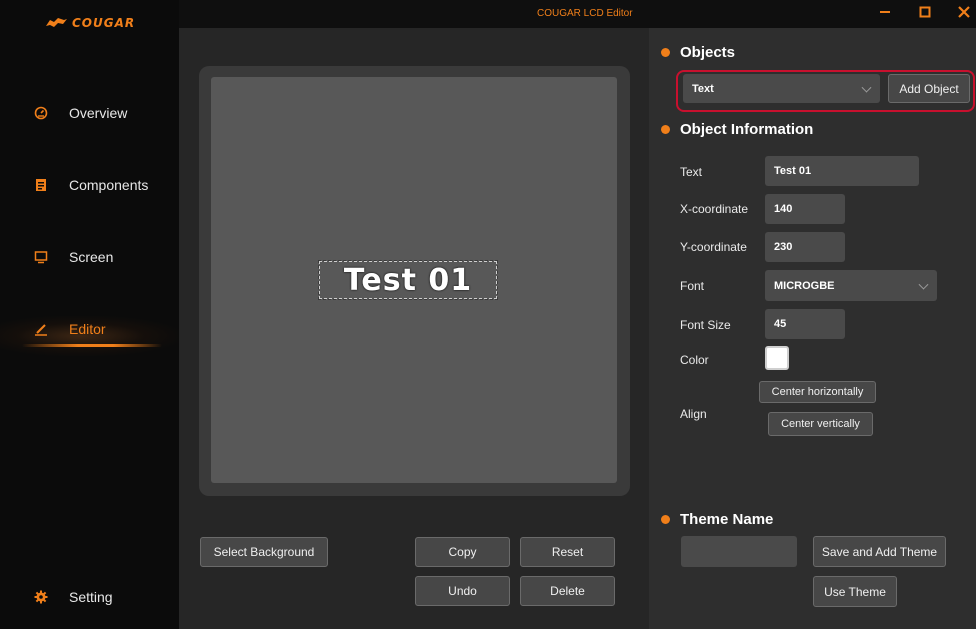 This screenshot has height=629, width=976. I want to click on font-size-label: Font Size, so click(705, 325).